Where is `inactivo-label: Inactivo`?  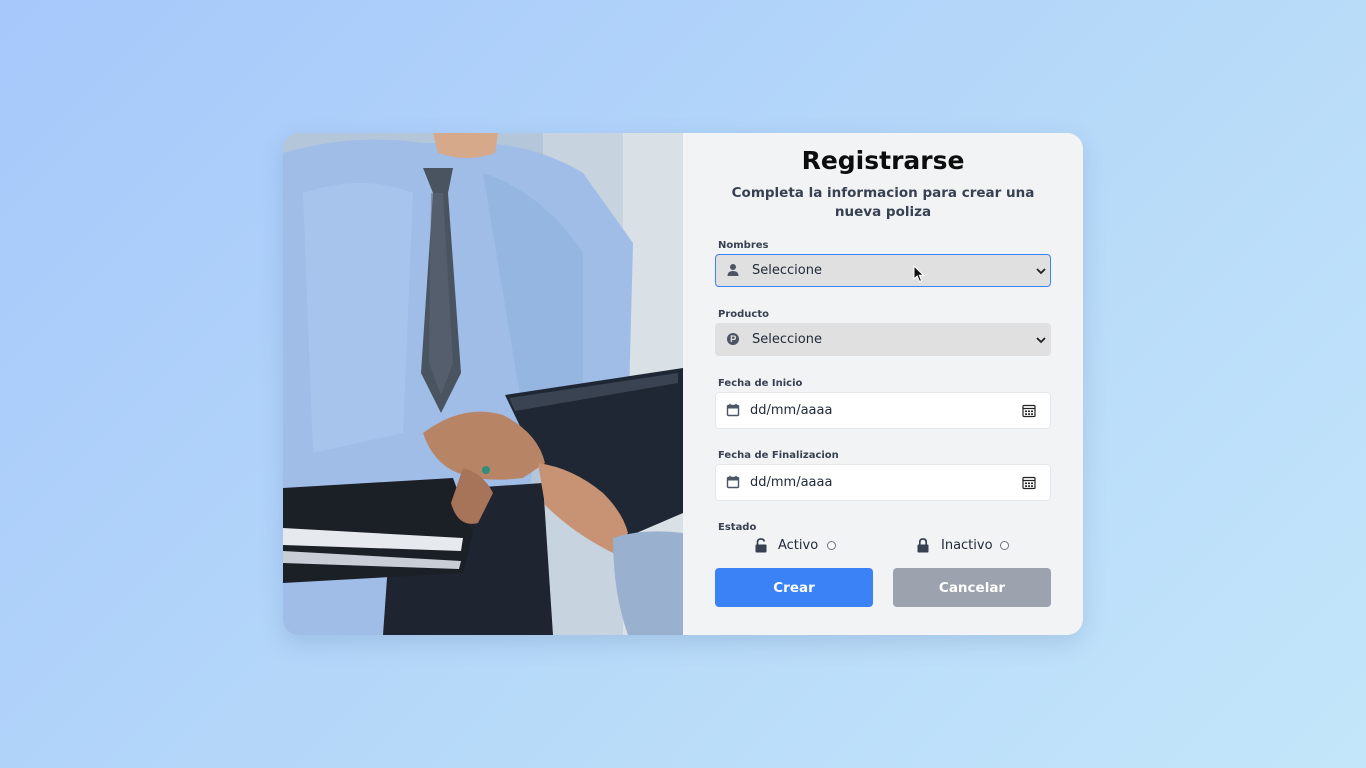
inactivo-label: Inactivo is located at coordinates (967, 545).